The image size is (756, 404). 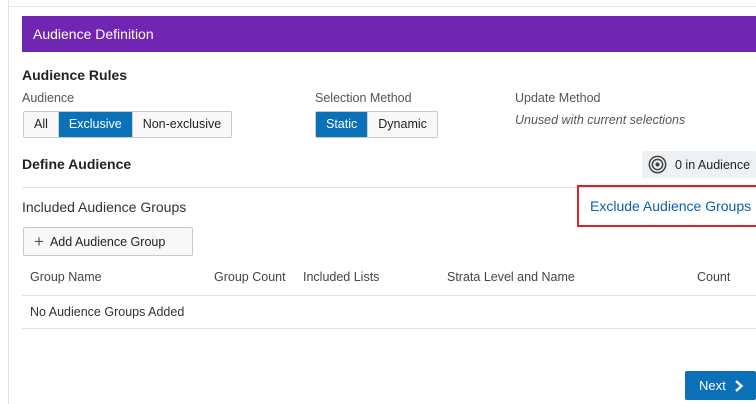 What do you see at coordinates (107, 312) in the screenshot?
I see `empty-table-message: No Audience Groups Added` at bounding box center [107, 312].